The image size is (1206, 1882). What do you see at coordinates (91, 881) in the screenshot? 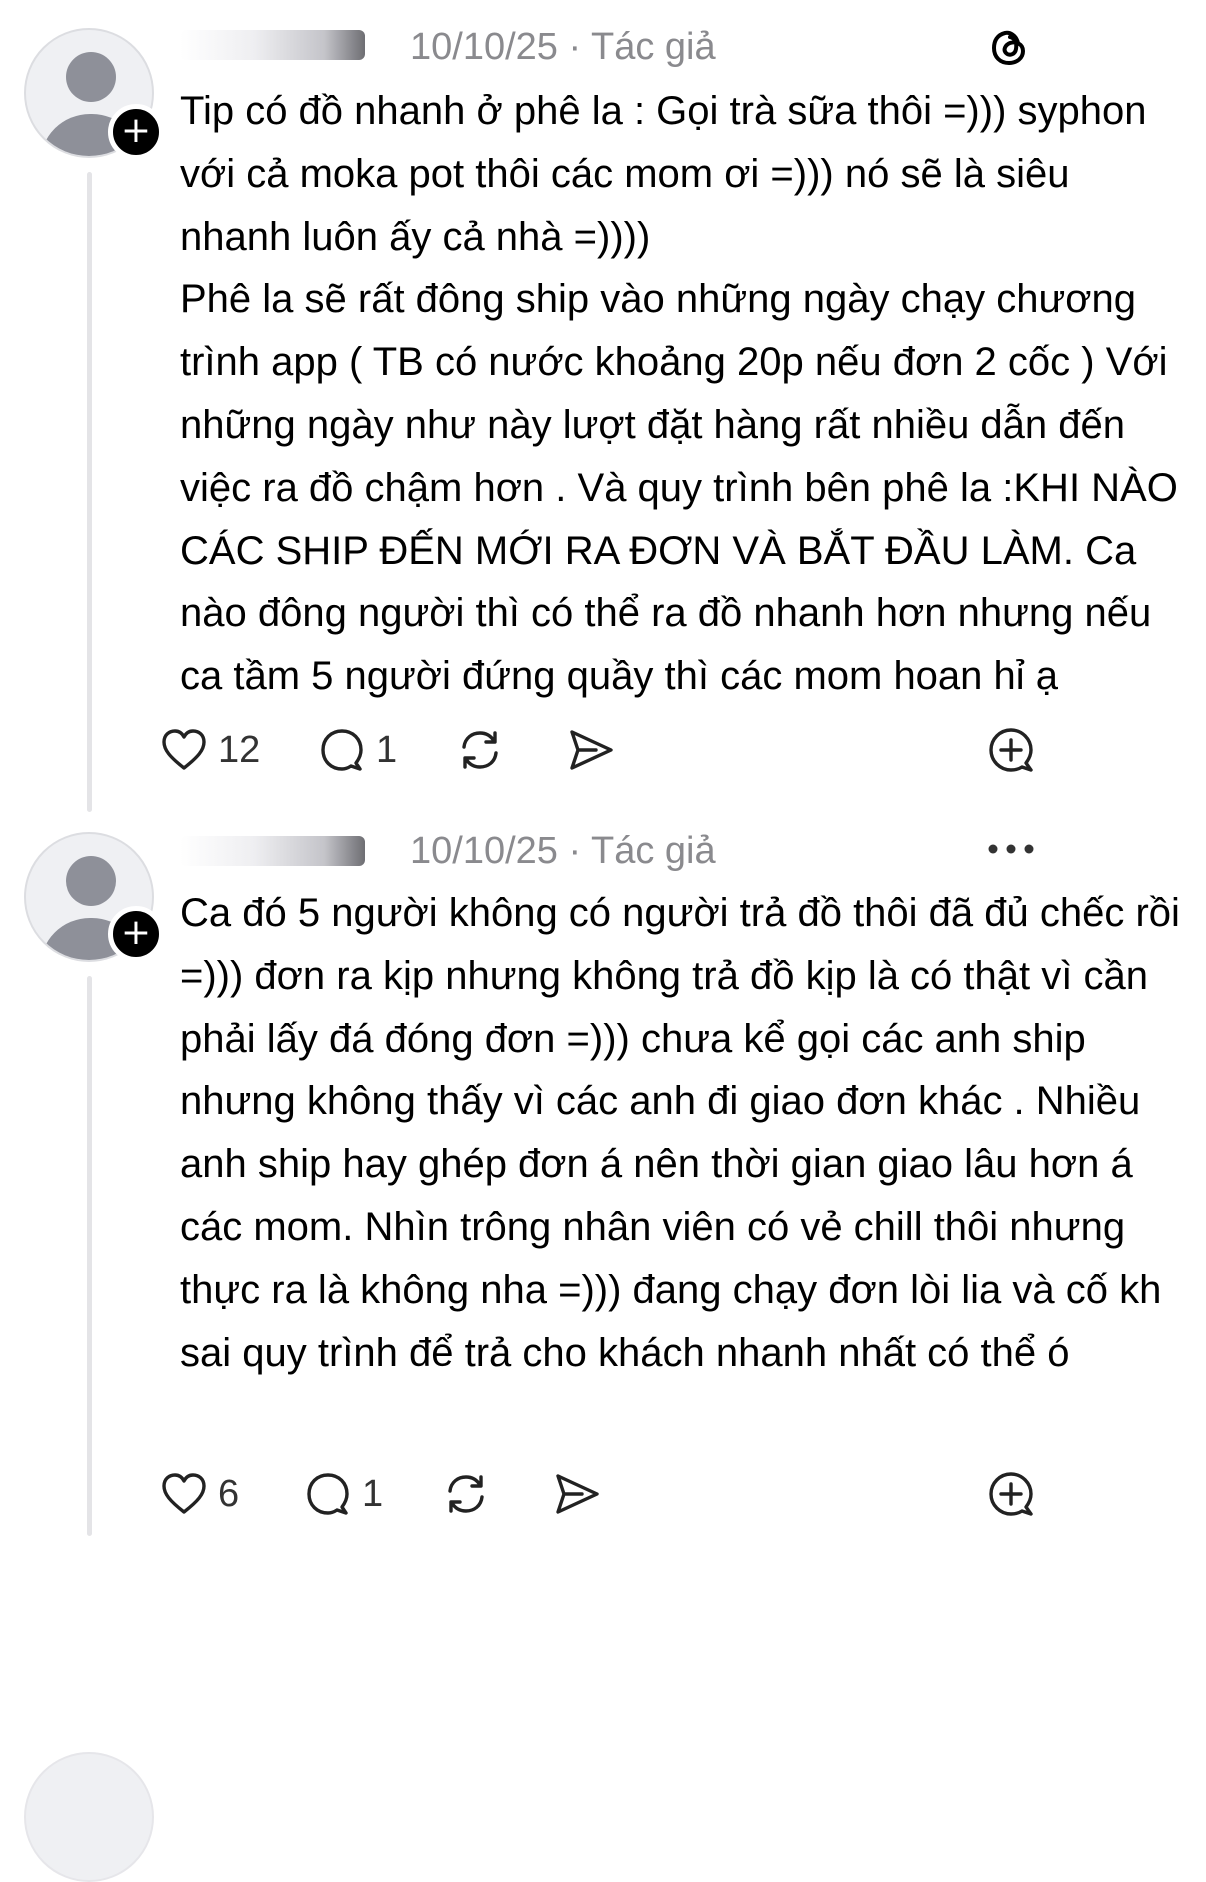
I see `avatar-head` at bounding box center [91, 881].